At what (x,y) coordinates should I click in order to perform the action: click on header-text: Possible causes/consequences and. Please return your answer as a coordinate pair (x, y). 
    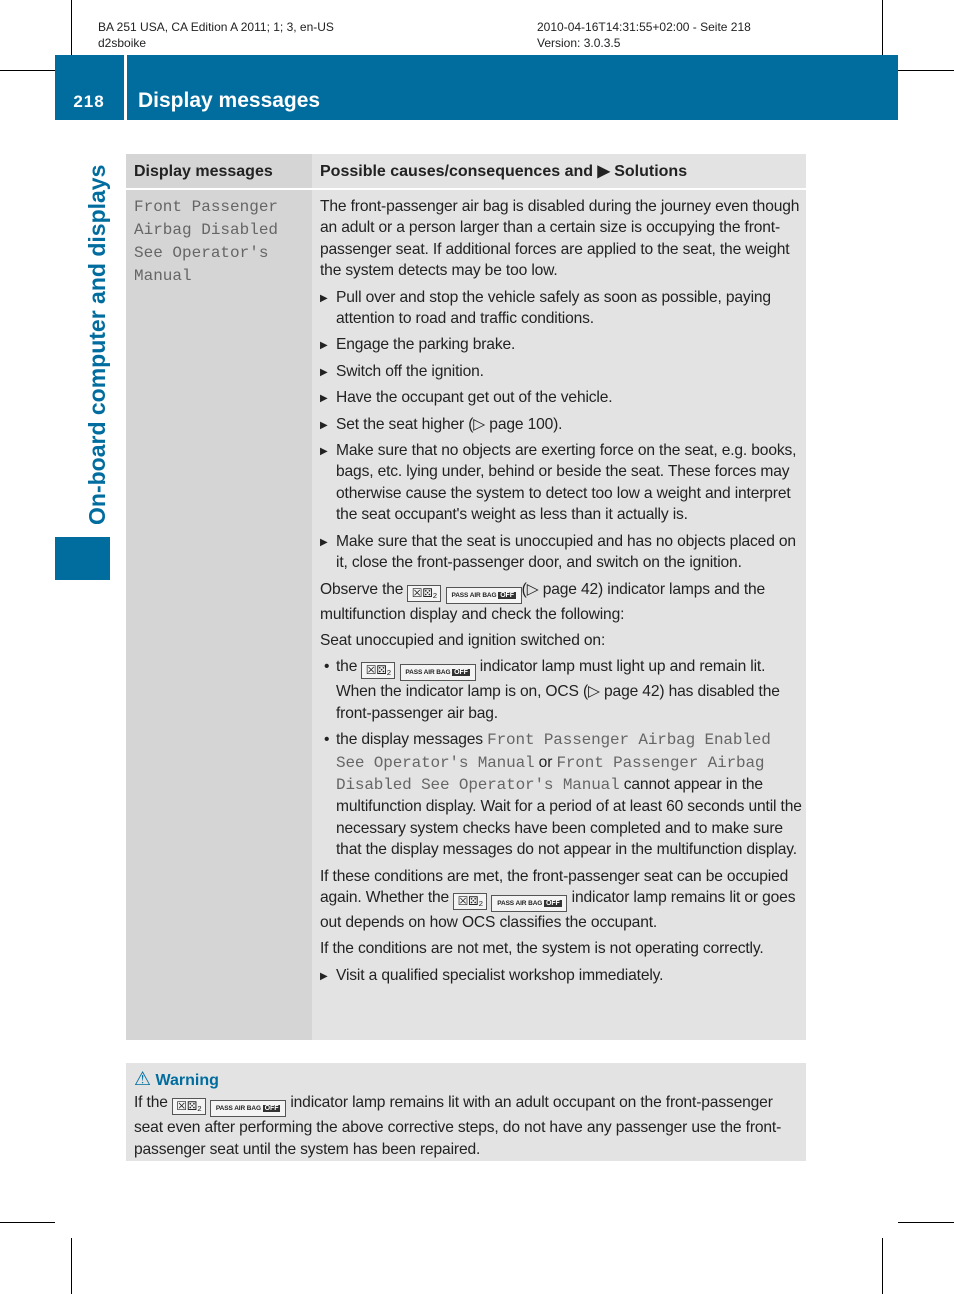
    Looking at the image, I should click on (457, 171).